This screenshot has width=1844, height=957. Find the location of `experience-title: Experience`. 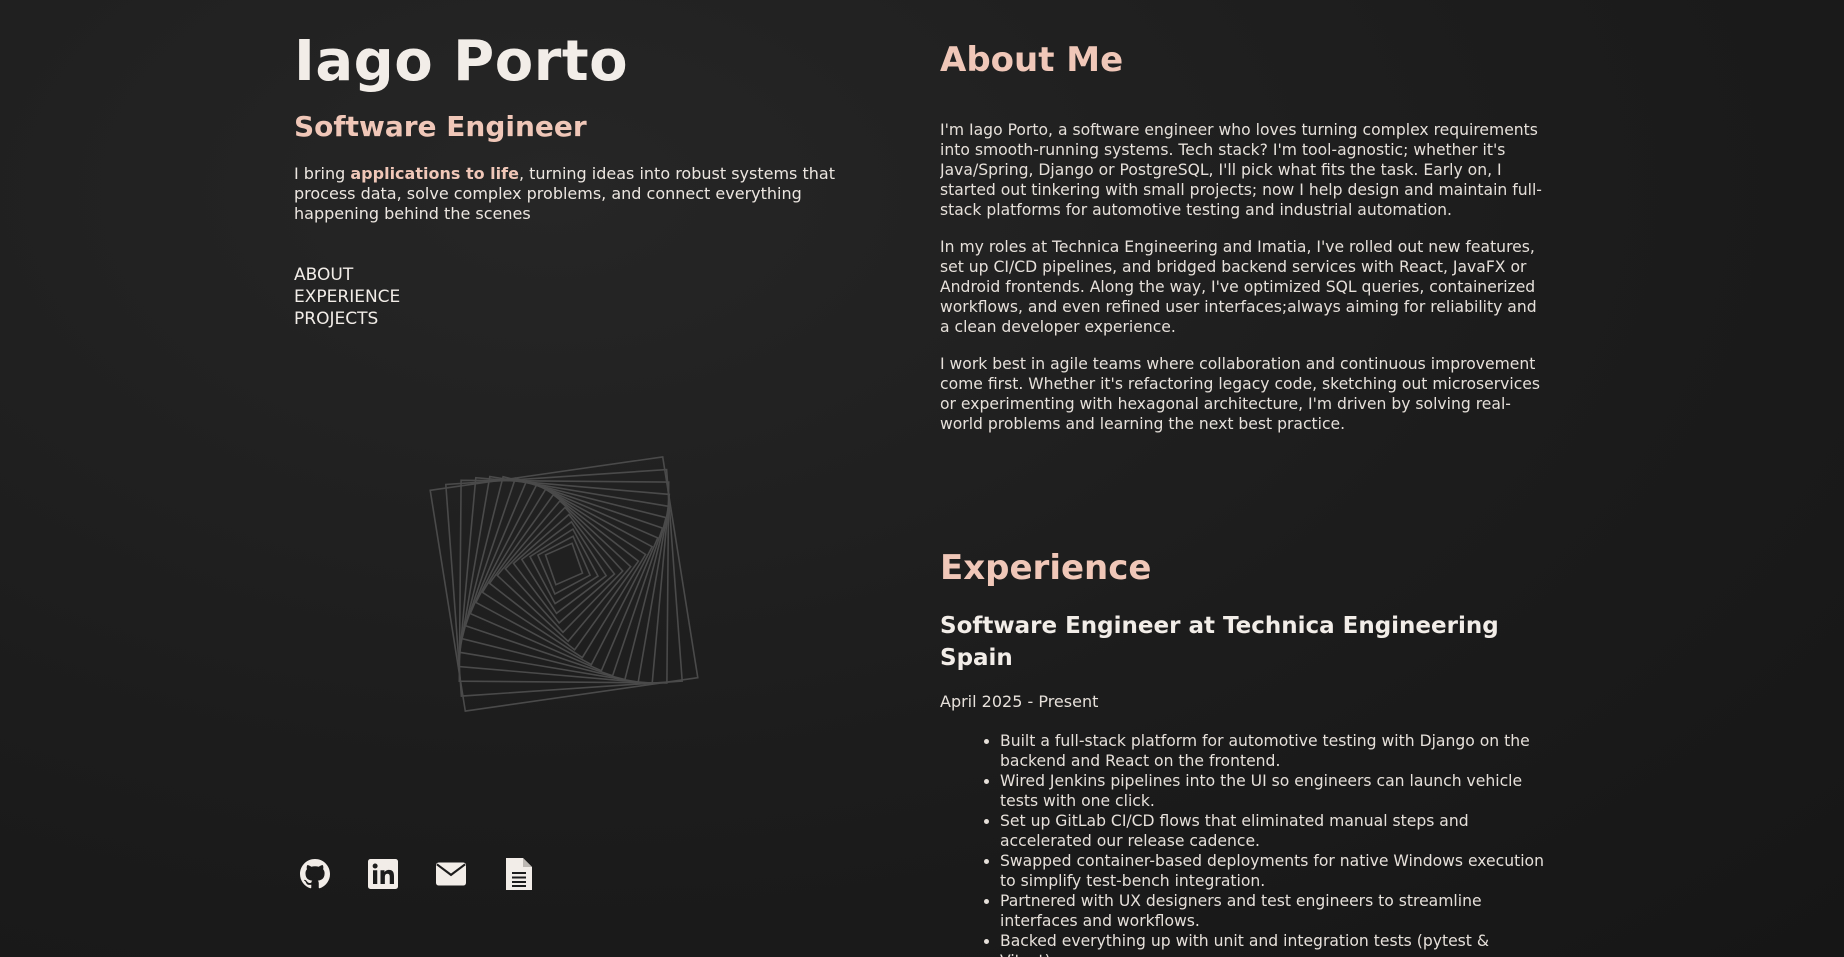

experience-title: Experience is located at coordinates (1046, 568).